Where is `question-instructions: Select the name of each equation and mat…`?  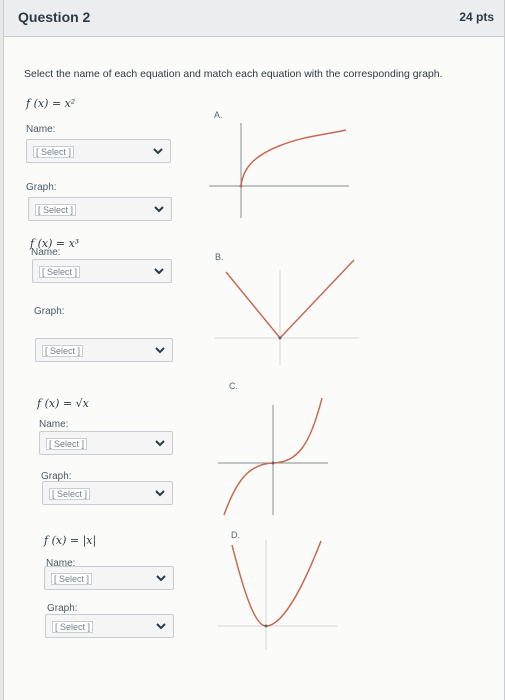
question-instructions: Select the name of each equation and mat… is located at coordinates (233, 74).